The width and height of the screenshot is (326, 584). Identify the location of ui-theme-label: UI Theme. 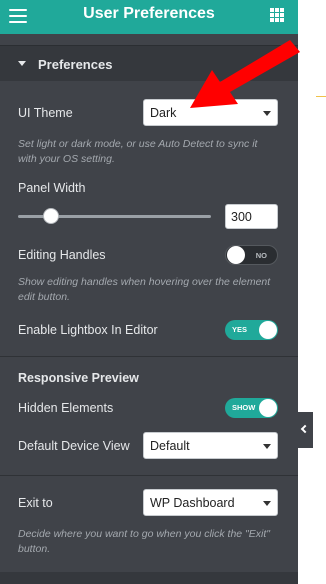
(45, 113).